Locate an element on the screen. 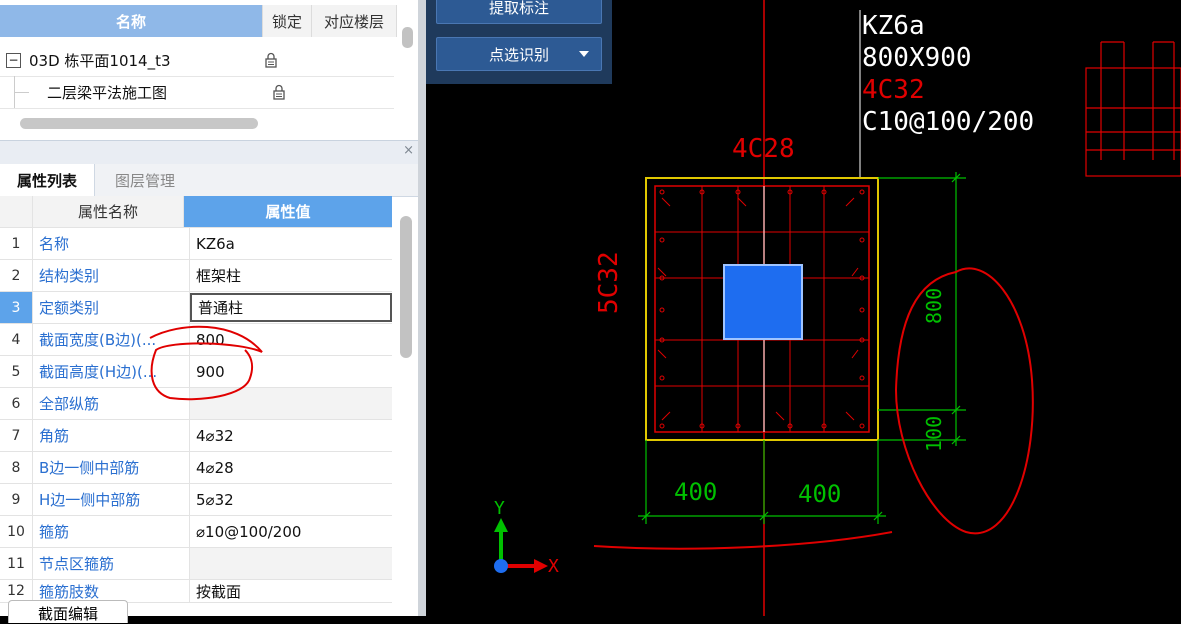  annotation-size: 800X900 is located at coordinates (917, 58).